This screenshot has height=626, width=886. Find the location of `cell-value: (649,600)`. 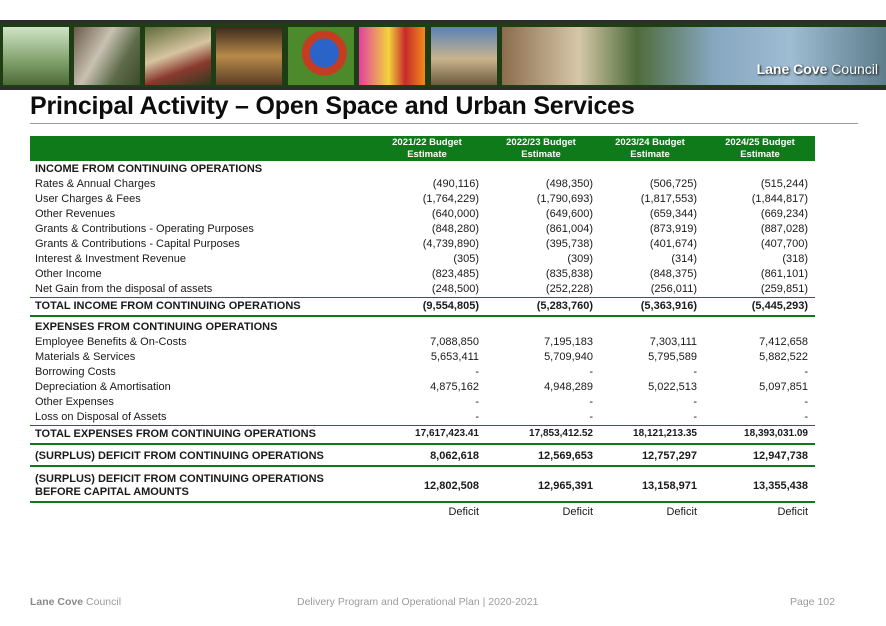

cell-value: (649,600) is located at coordinates (569, 214).